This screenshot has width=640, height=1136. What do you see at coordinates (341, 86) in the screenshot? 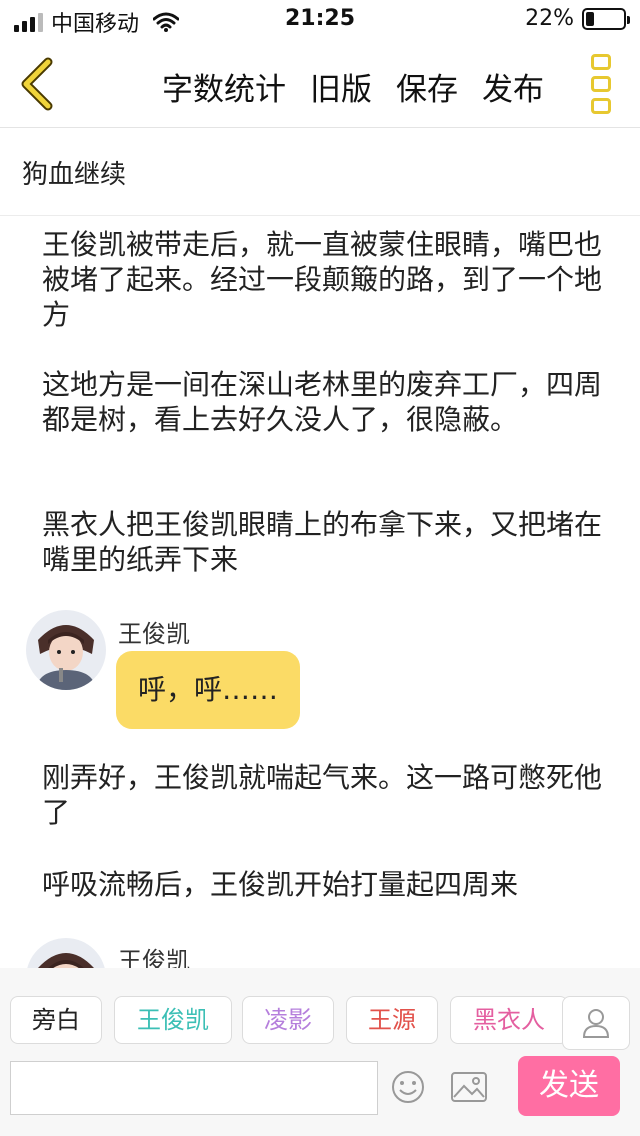
I see `old-version-button: 旧版` at bounding box center [341, 86].